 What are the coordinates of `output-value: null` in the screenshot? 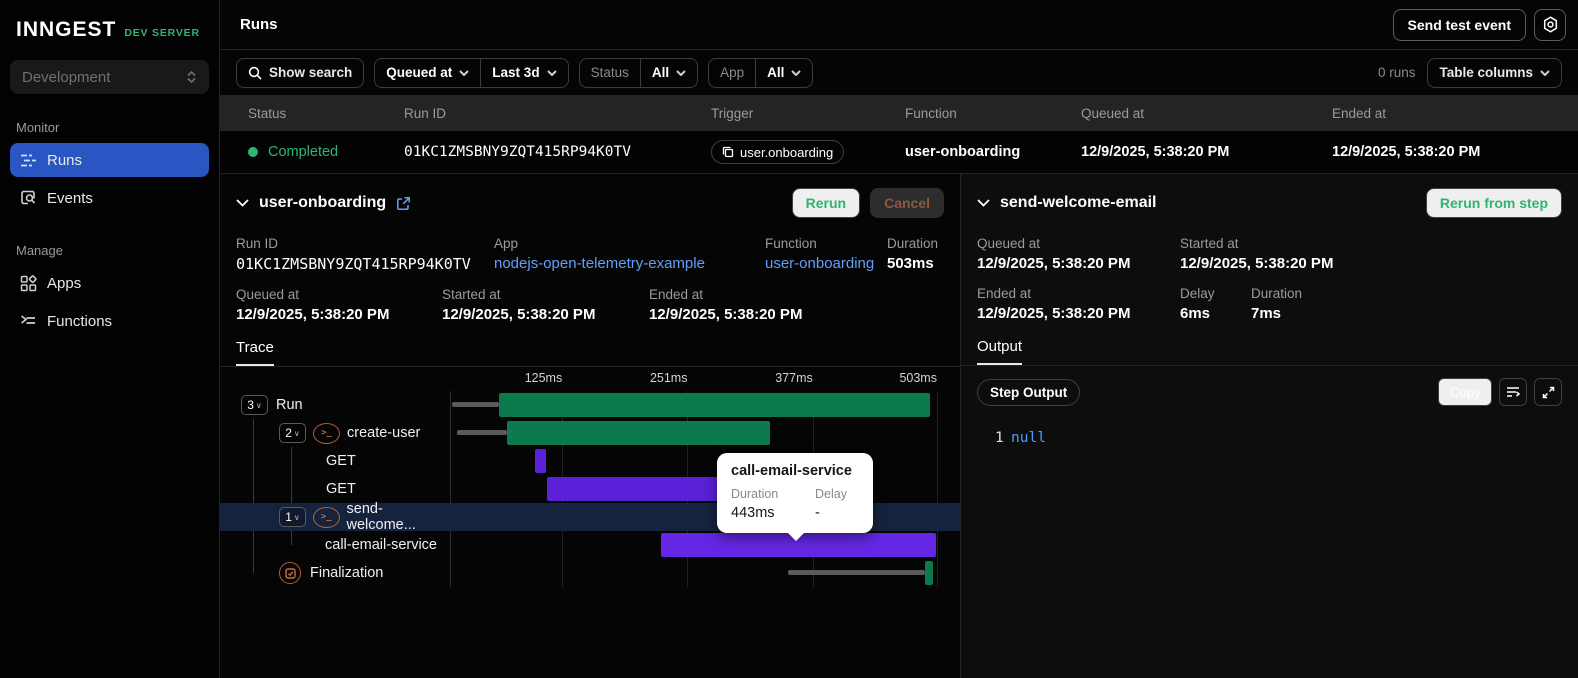 It's located at (1028, 438).